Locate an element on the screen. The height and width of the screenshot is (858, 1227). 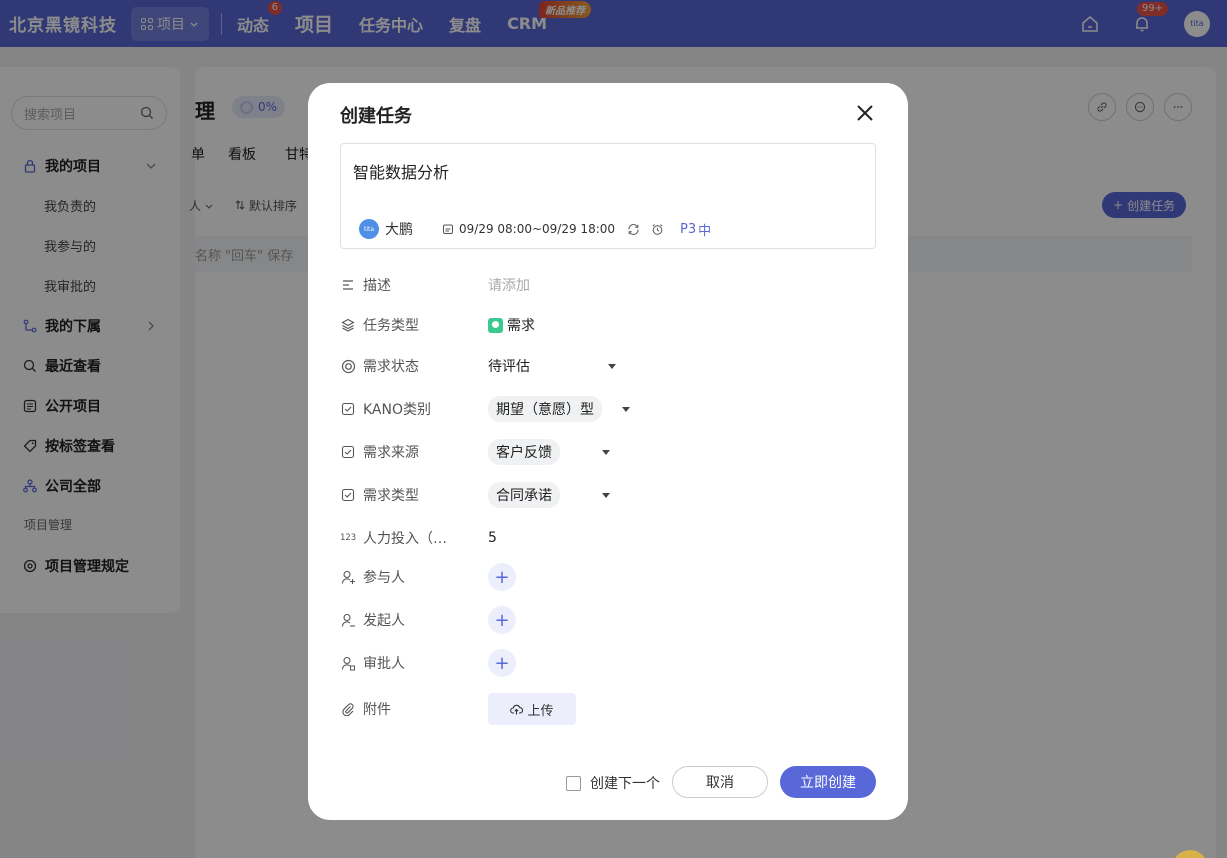
field-label: 发起人 is located at coordinates (384, 621).